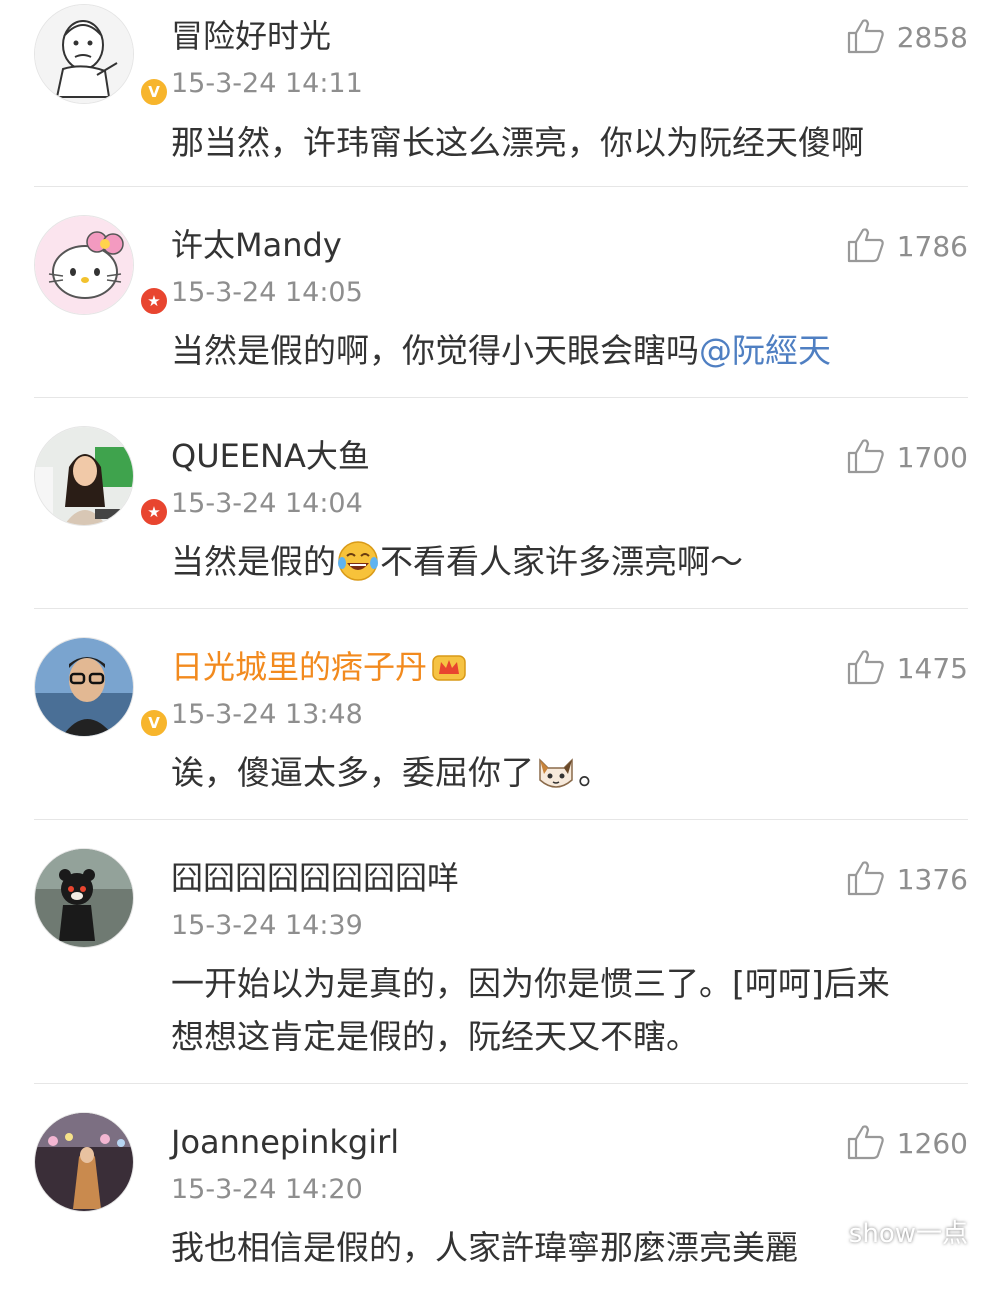 The image size is (1002, 1304). What do you see at coordinates (530, 983) in the screenshot?
I see `comment-text-line: 一开始以为是真的，因为你是惯三了。[呵呵]后来` at bounding box center [530, 983].